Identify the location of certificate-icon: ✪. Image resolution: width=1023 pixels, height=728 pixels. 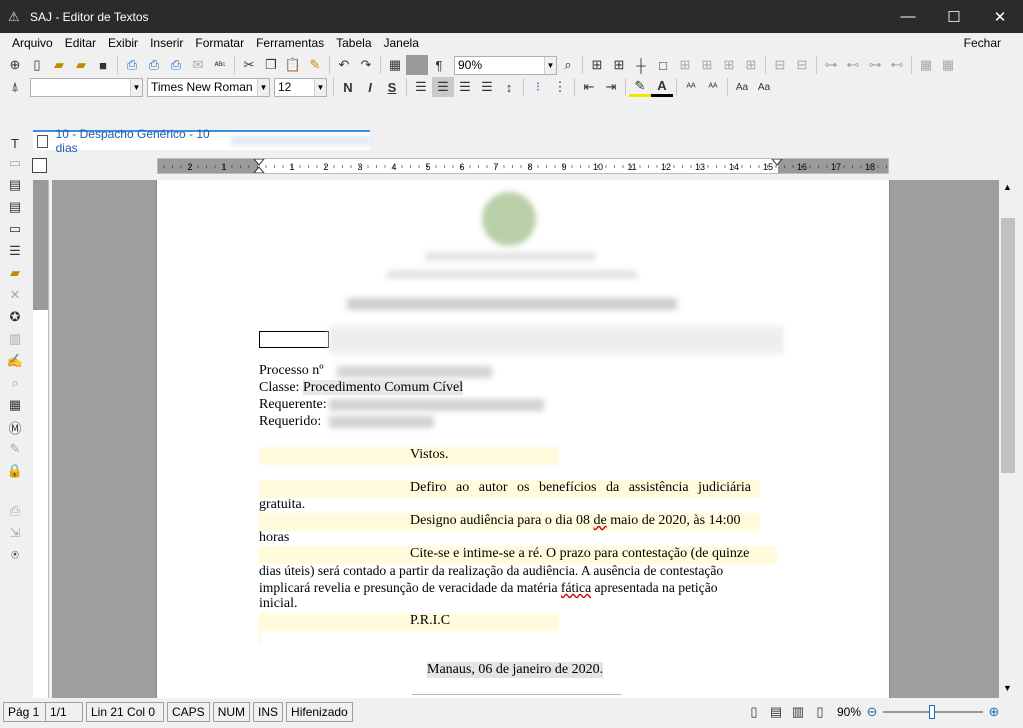
(15, 317).